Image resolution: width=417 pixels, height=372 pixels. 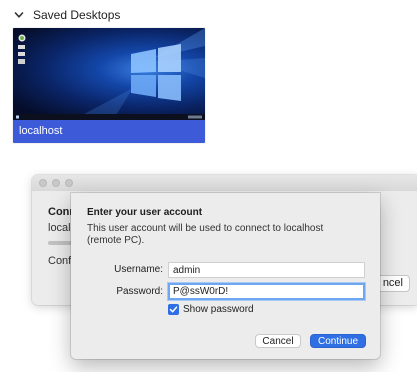 What do you see at coordinates (109, 131) in the screenshot?
I see `desktop-name: localhost` at bounding box center [109, 131].